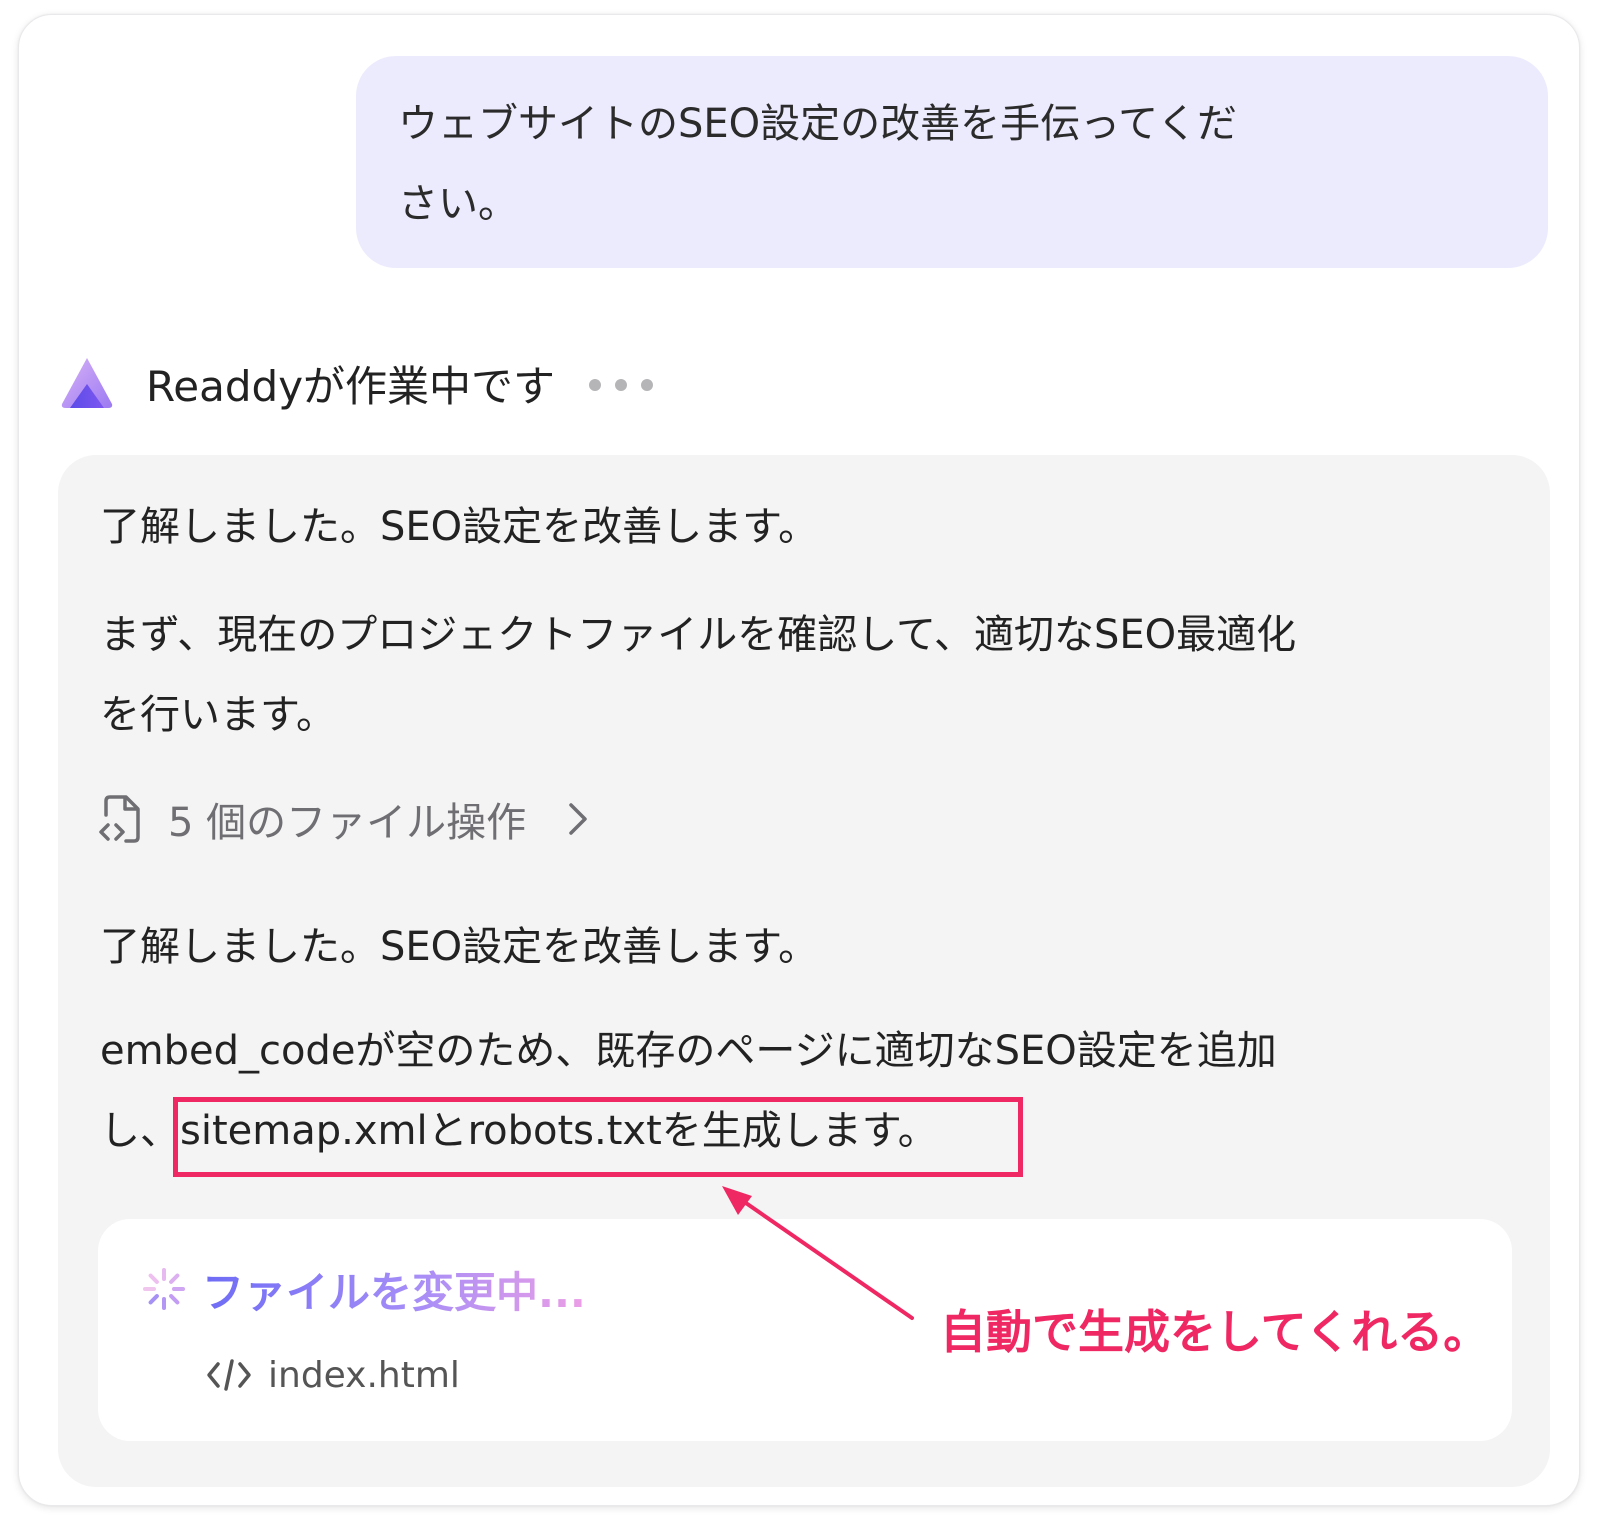 The height and width of the screenshot is (1530, 1600). Describe the element at coordinates (119, 819) in the screenshot. I see `code-file-icon` at that location.